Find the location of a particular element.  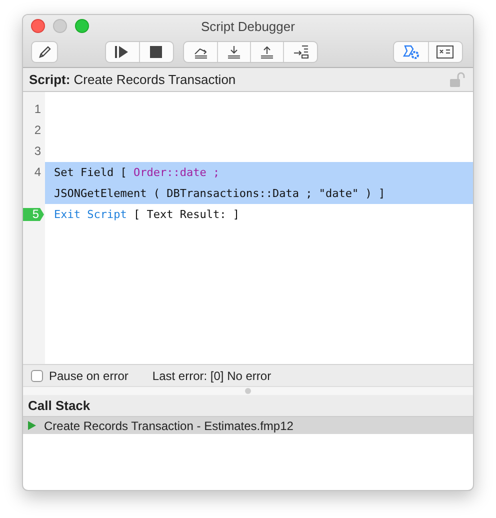

set-next-step-icon is located at coordinates (300, 52).